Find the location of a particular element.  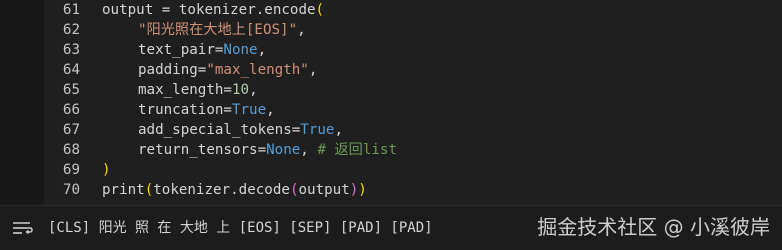

line-number: 69 is located at coordinates (71, 170).